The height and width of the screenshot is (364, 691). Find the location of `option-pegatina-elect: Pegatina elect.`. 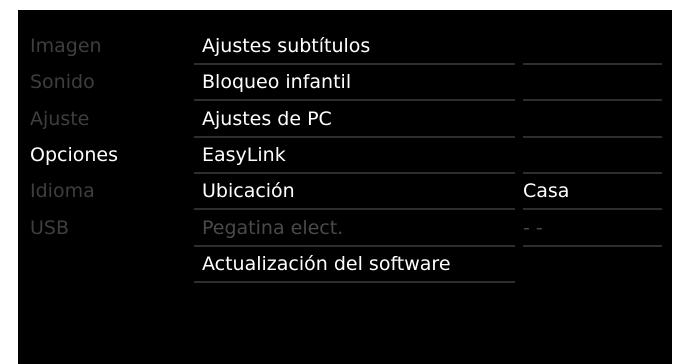

option-pegatina-elect: Pegatina elect. is located at coordinates (273, 228).